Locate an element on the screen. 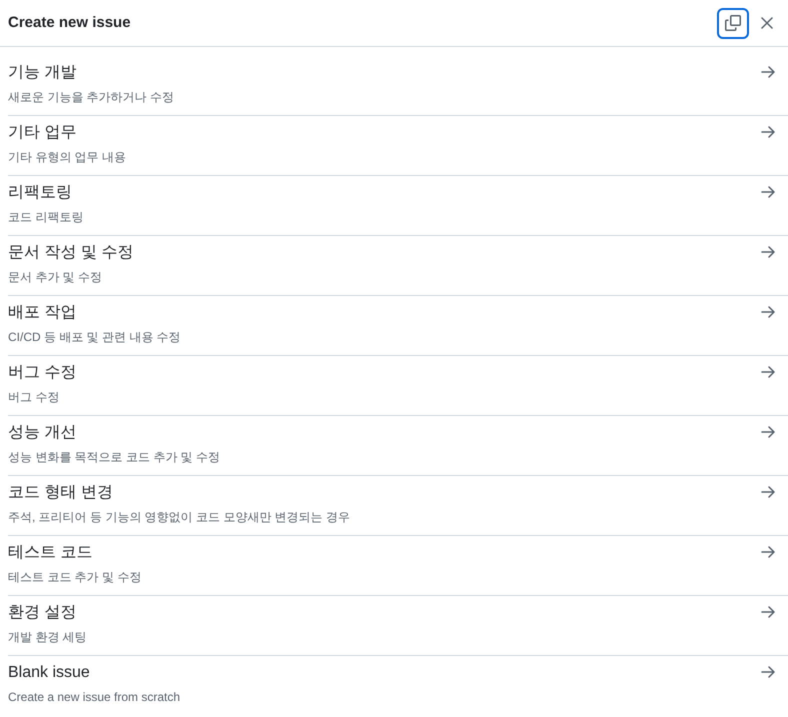  option-description: 새로운 기능을 추가하거나 수정 is located at coordinates (91, 97).